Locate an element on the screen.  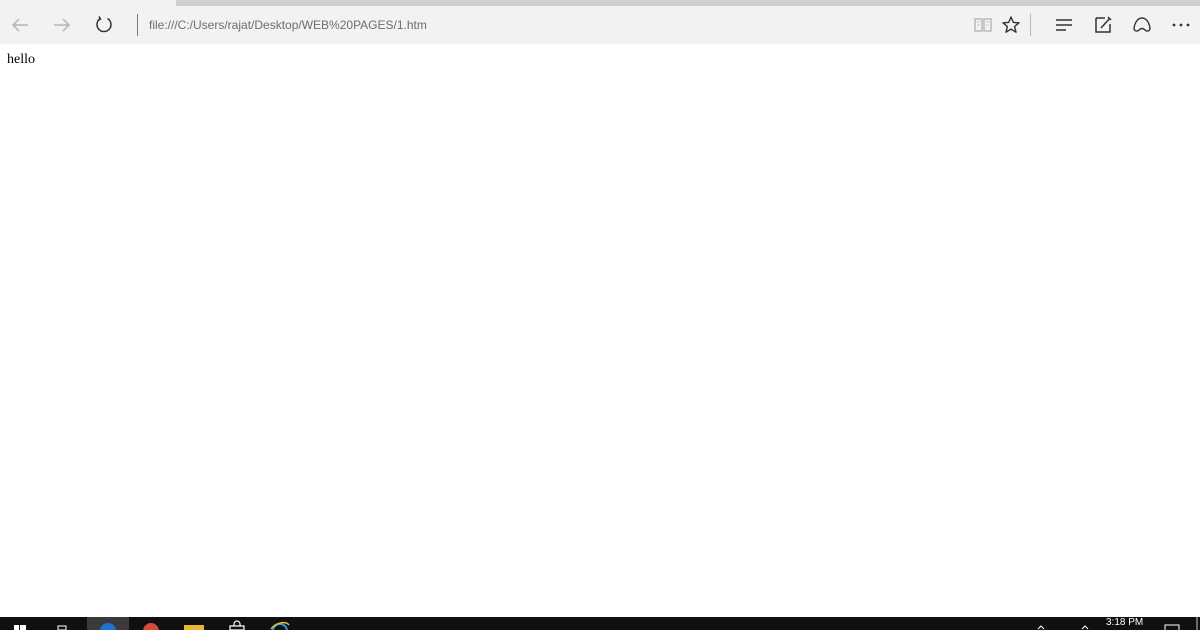
favorite-button is located at coordinates (1011, 25).